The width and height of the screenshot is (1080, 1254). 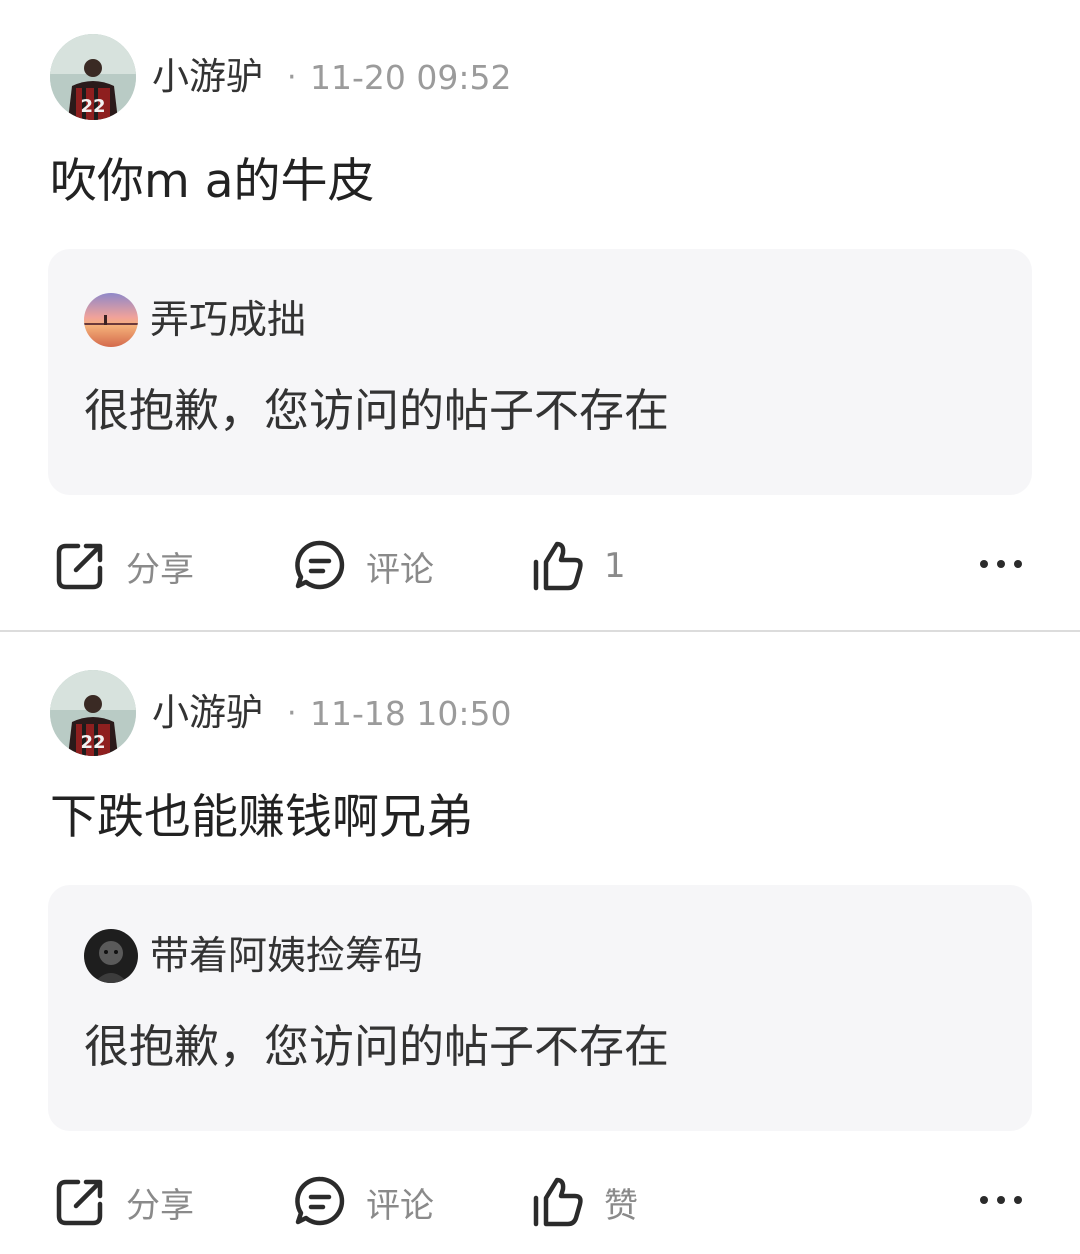 What do you see at coordinates (615, 566) in the screenshot?
I see `like-count: 1` at bounding box center [615, 566].